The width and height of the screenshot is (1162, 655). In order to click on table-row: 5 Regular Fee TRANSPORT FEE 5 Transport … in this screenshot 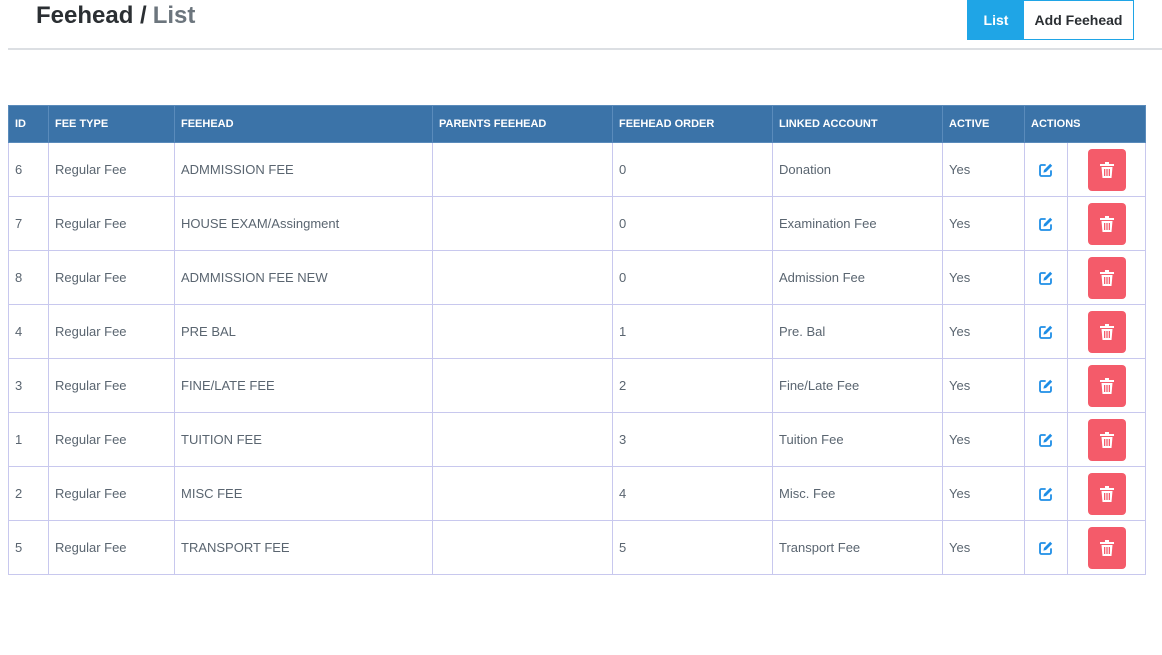, I will do `click(577, 547)`.